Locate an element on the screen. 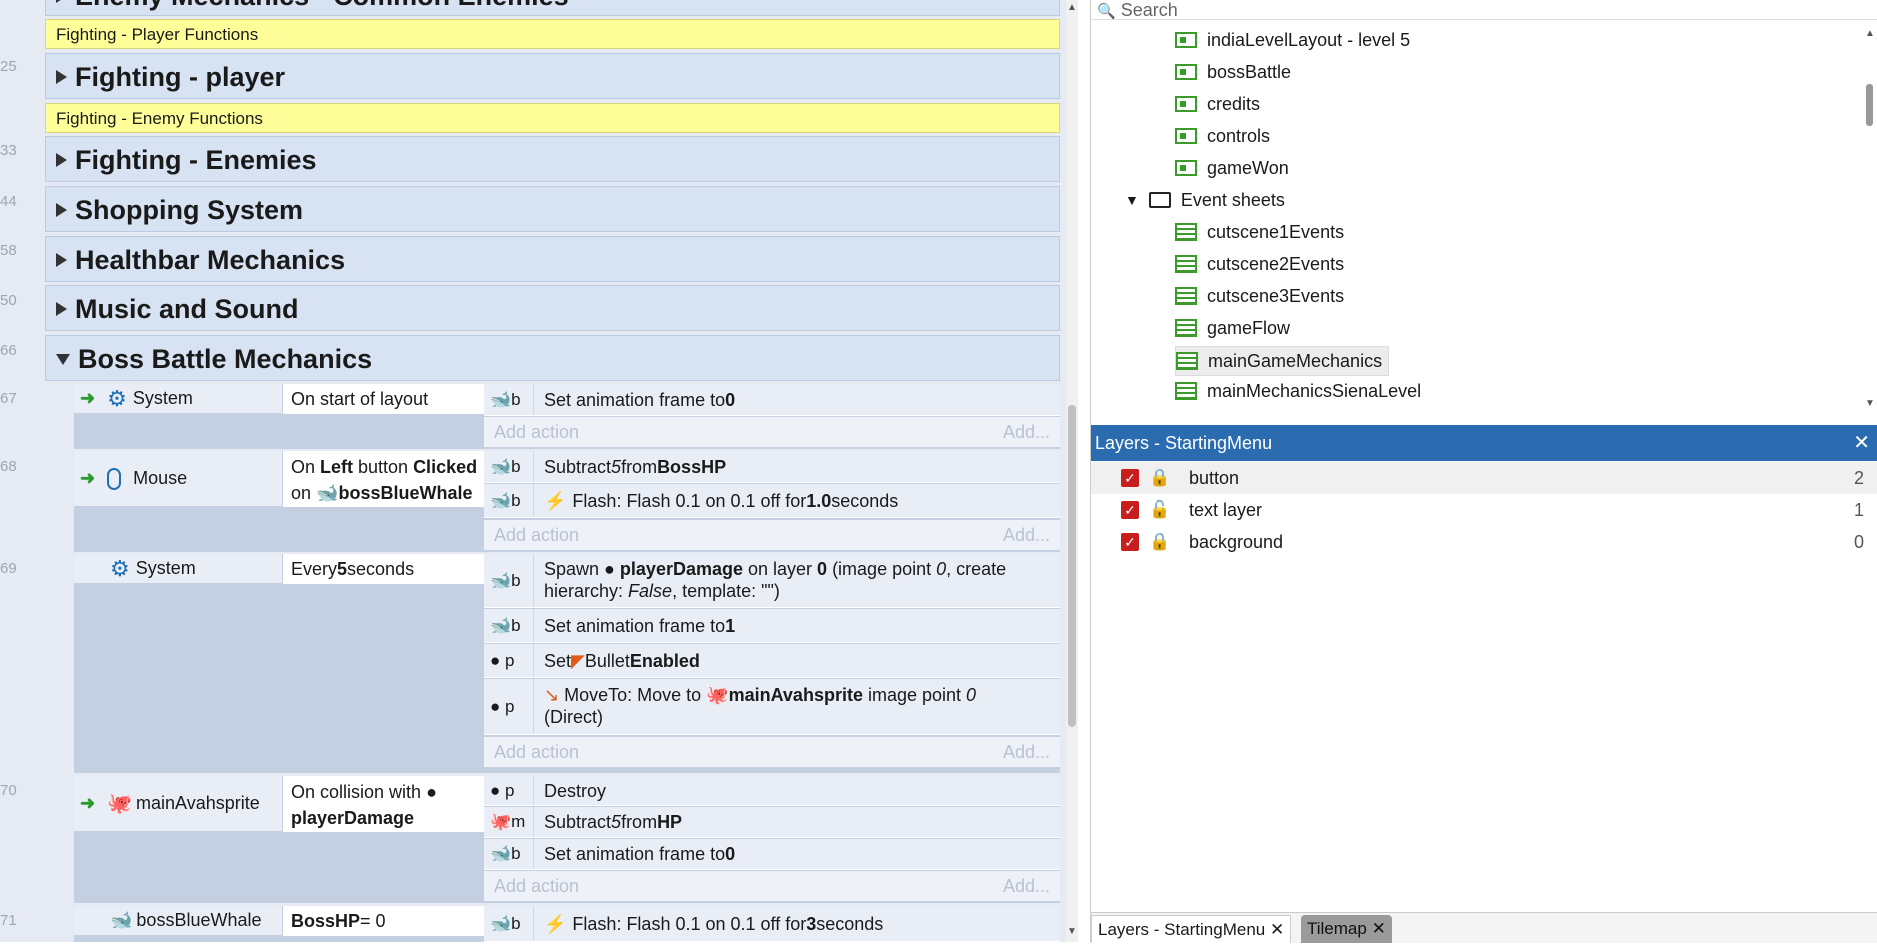 This screenshot has height=944, width=1877. tree-item-event-sheet: cutscene2Events is located at coordinates (1259, 264).